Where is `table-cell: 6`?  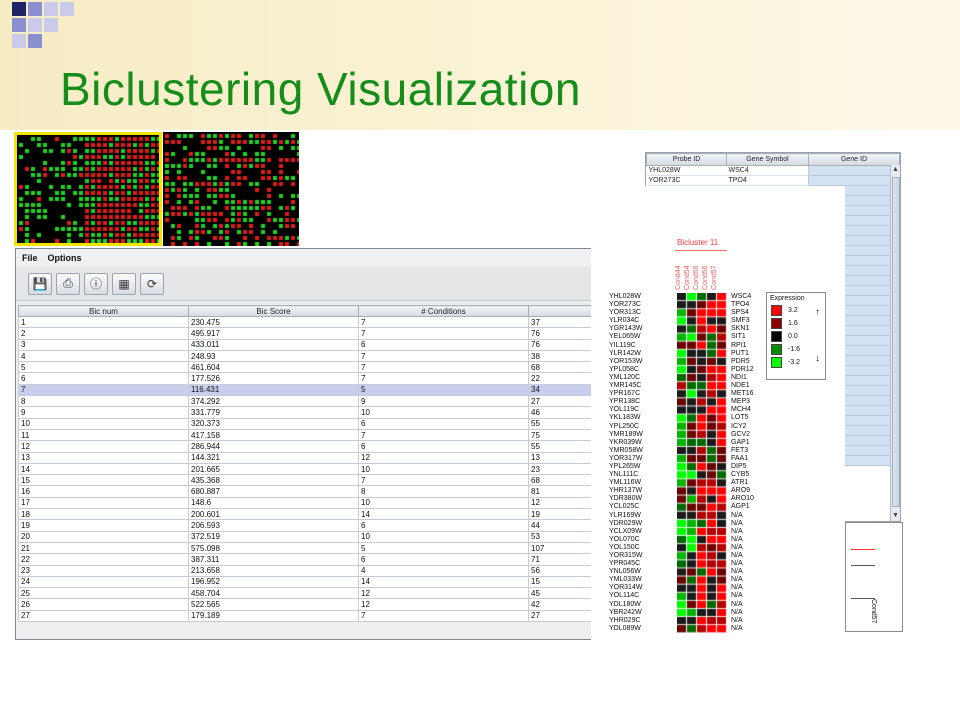
table-cell: 6 is located at coordinates (443, 559).